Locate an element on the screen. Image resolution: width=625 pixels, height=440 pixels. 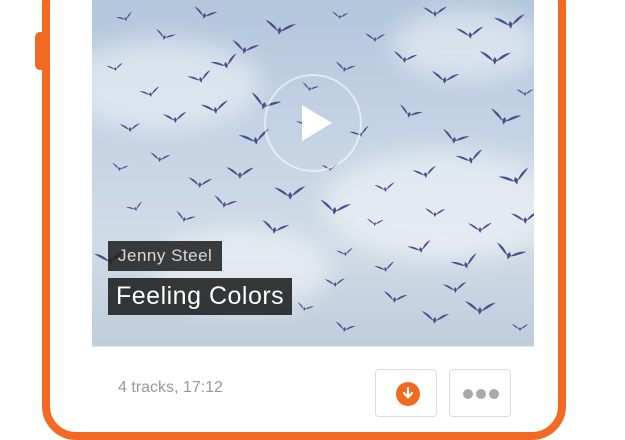
more-options-button is located at coordinates (480, 393).